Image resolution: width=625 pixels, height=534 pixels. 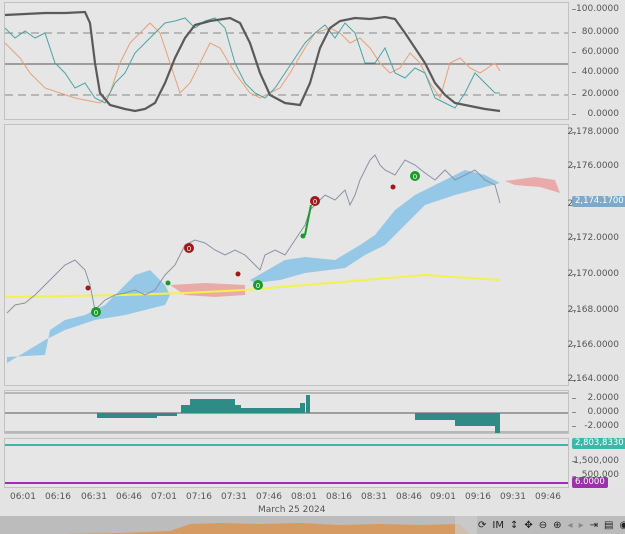 I want to click on osc-tick-100: 100.0000, so click(x=597, y=9).